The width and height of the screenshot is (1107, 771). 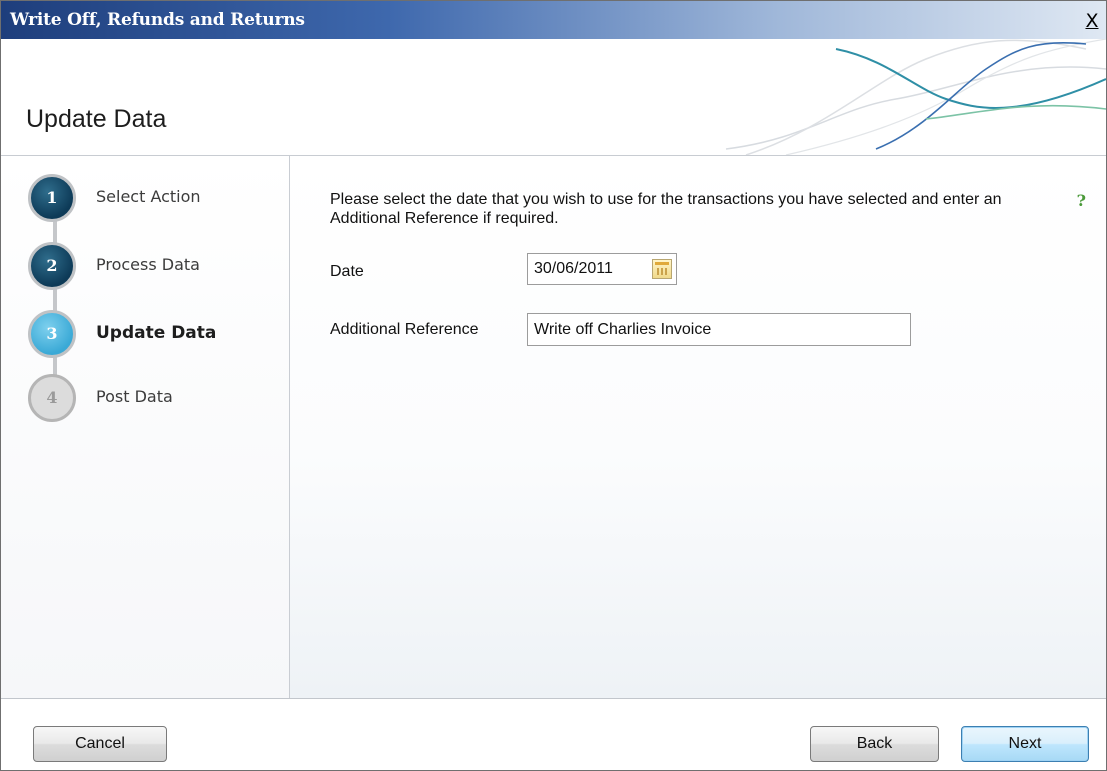 I want to click on step-select-action: 1 Select Action, so click(x=158, y=199).